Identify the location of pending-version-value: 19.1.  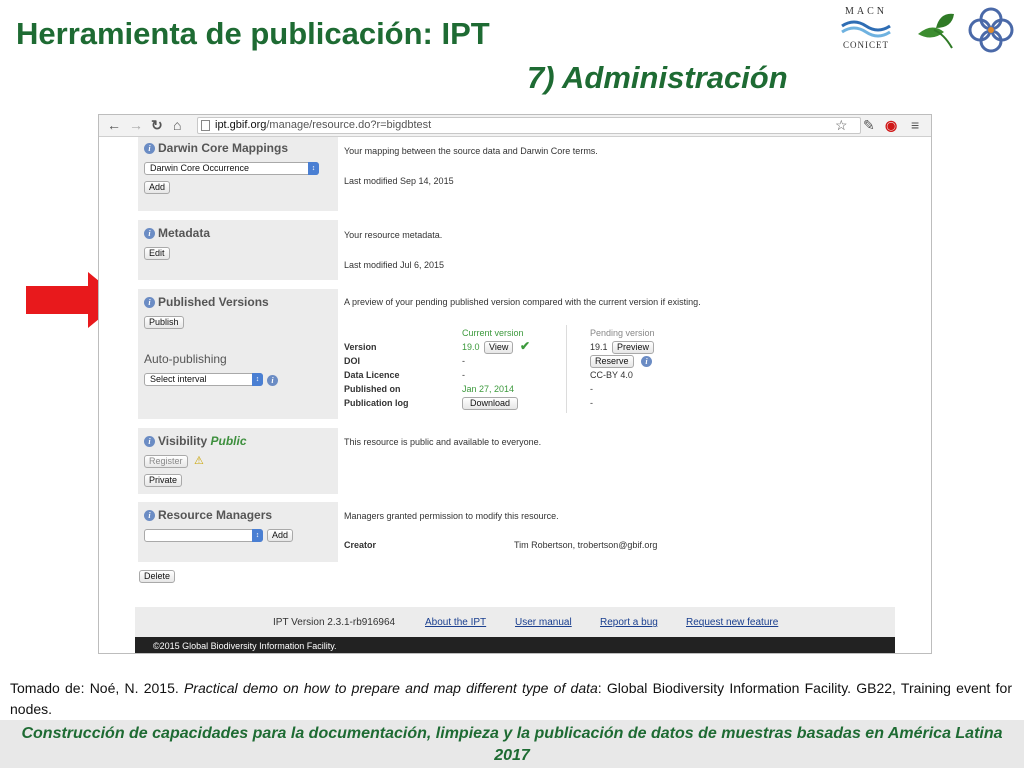
(599, 347).